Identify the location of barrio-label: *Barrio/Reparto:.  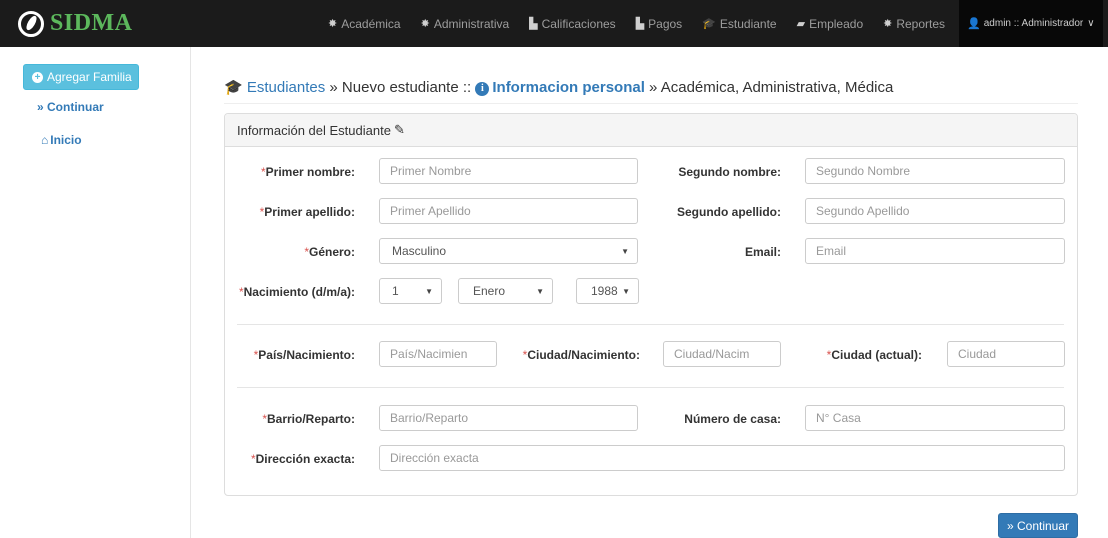
(308, 419).